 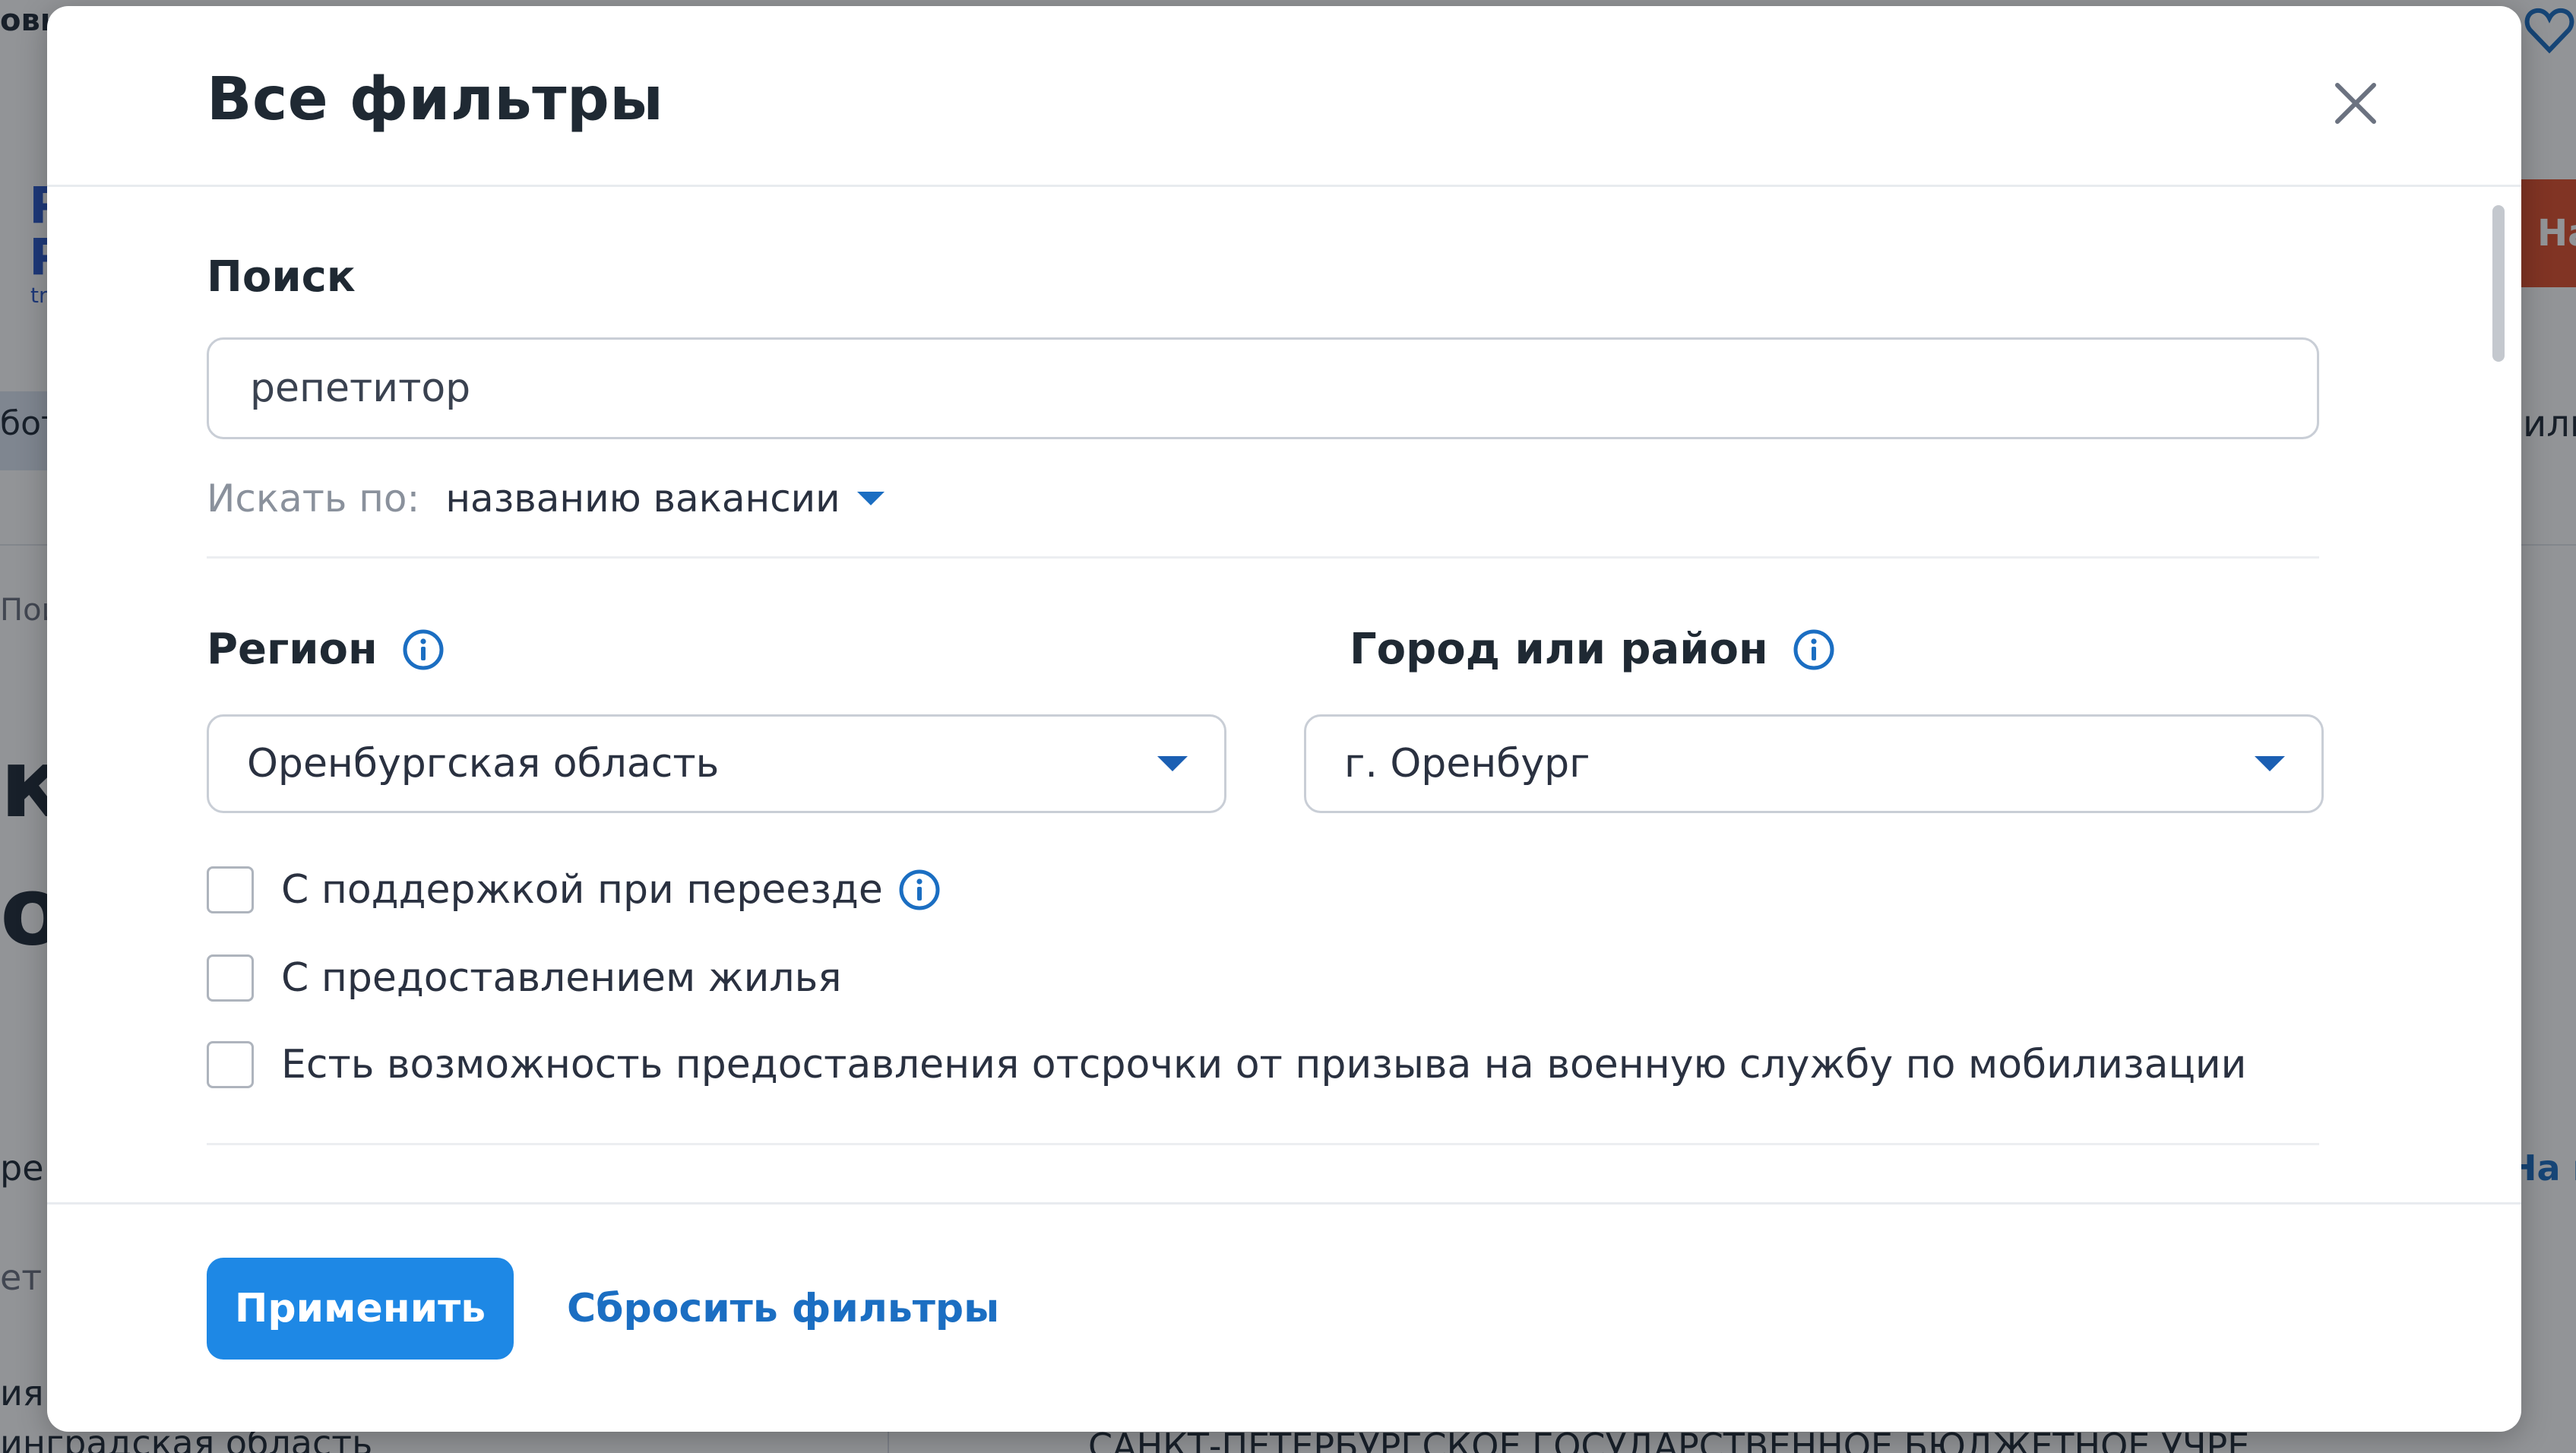 What do you see at coordinates (1559, 649) in the screenshot?
I see `city-label: Город или район` at bounding box center [1559, 649].